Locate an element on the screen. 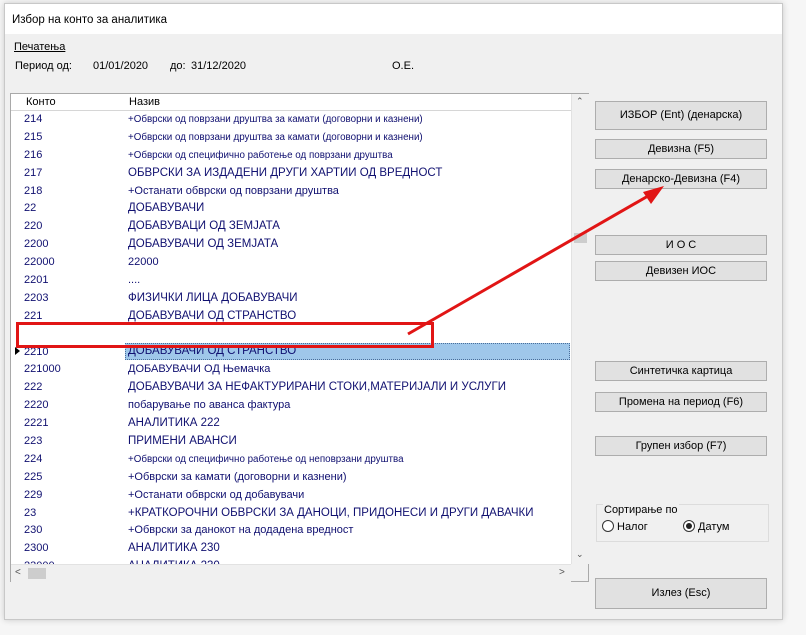 The height and width of the screenshot is (635, 806). annotation-arrow is located at coordinates (535, 261).